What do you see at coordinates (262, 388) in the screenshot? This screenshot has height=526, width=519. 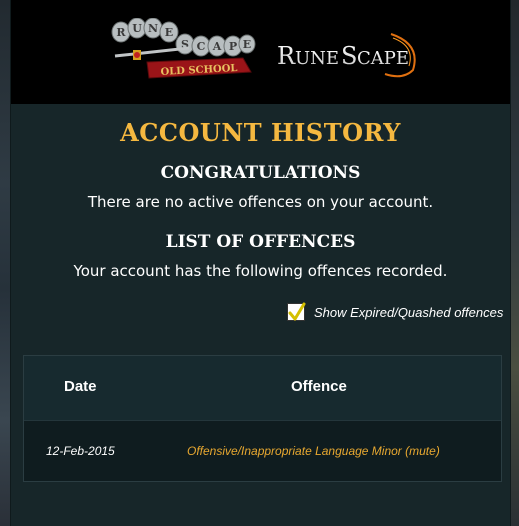 I see `table-header: Date Offence` at bounding box center [262, 388].